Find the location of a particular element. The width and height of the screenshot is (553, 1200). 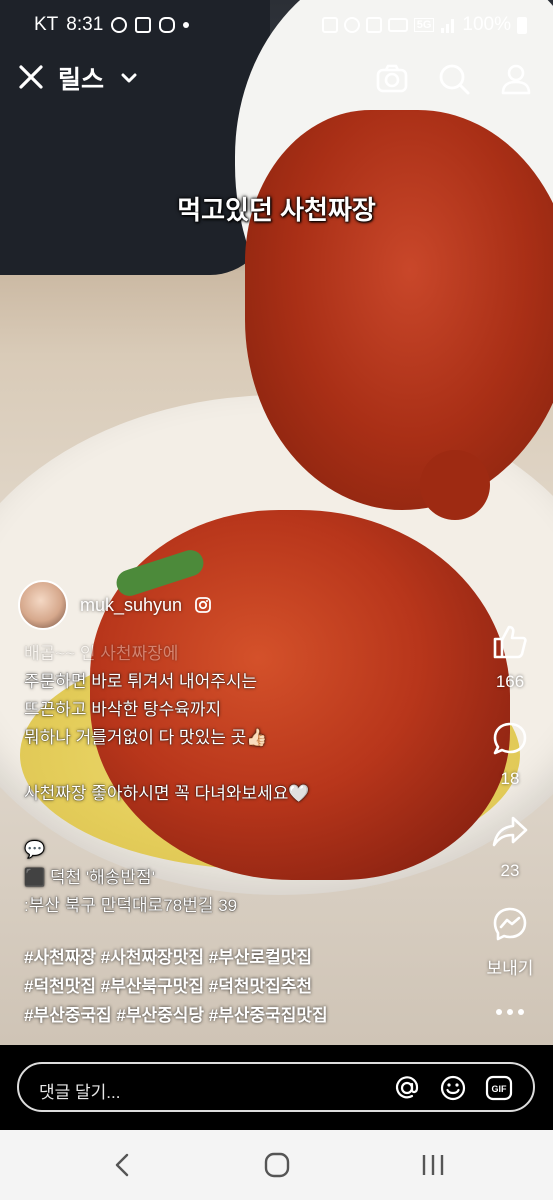

chevron-down-icon is located at coordinates (129, 78).